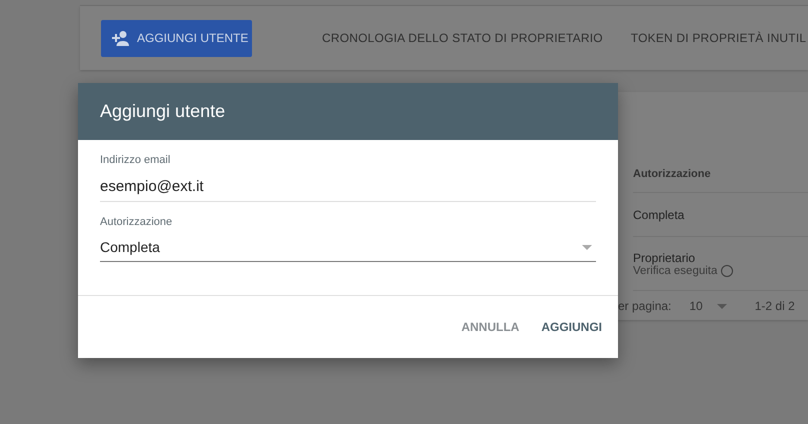 This screenshot has width=808, height=424. What do you see at coordinates (645, 306) in the screenshot?
I see `rows-per-page-label: er pagina:` at bounding box center [645, 306].